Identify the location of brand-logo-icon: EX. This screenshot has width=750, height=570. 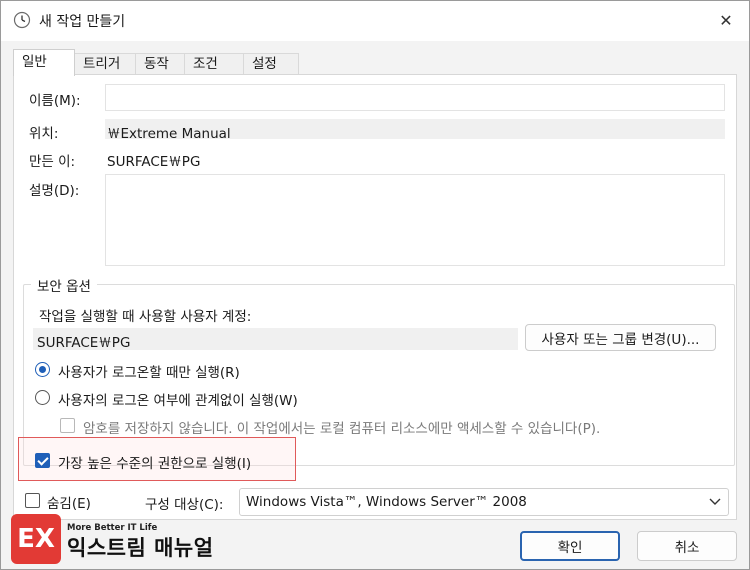
(36, 539).